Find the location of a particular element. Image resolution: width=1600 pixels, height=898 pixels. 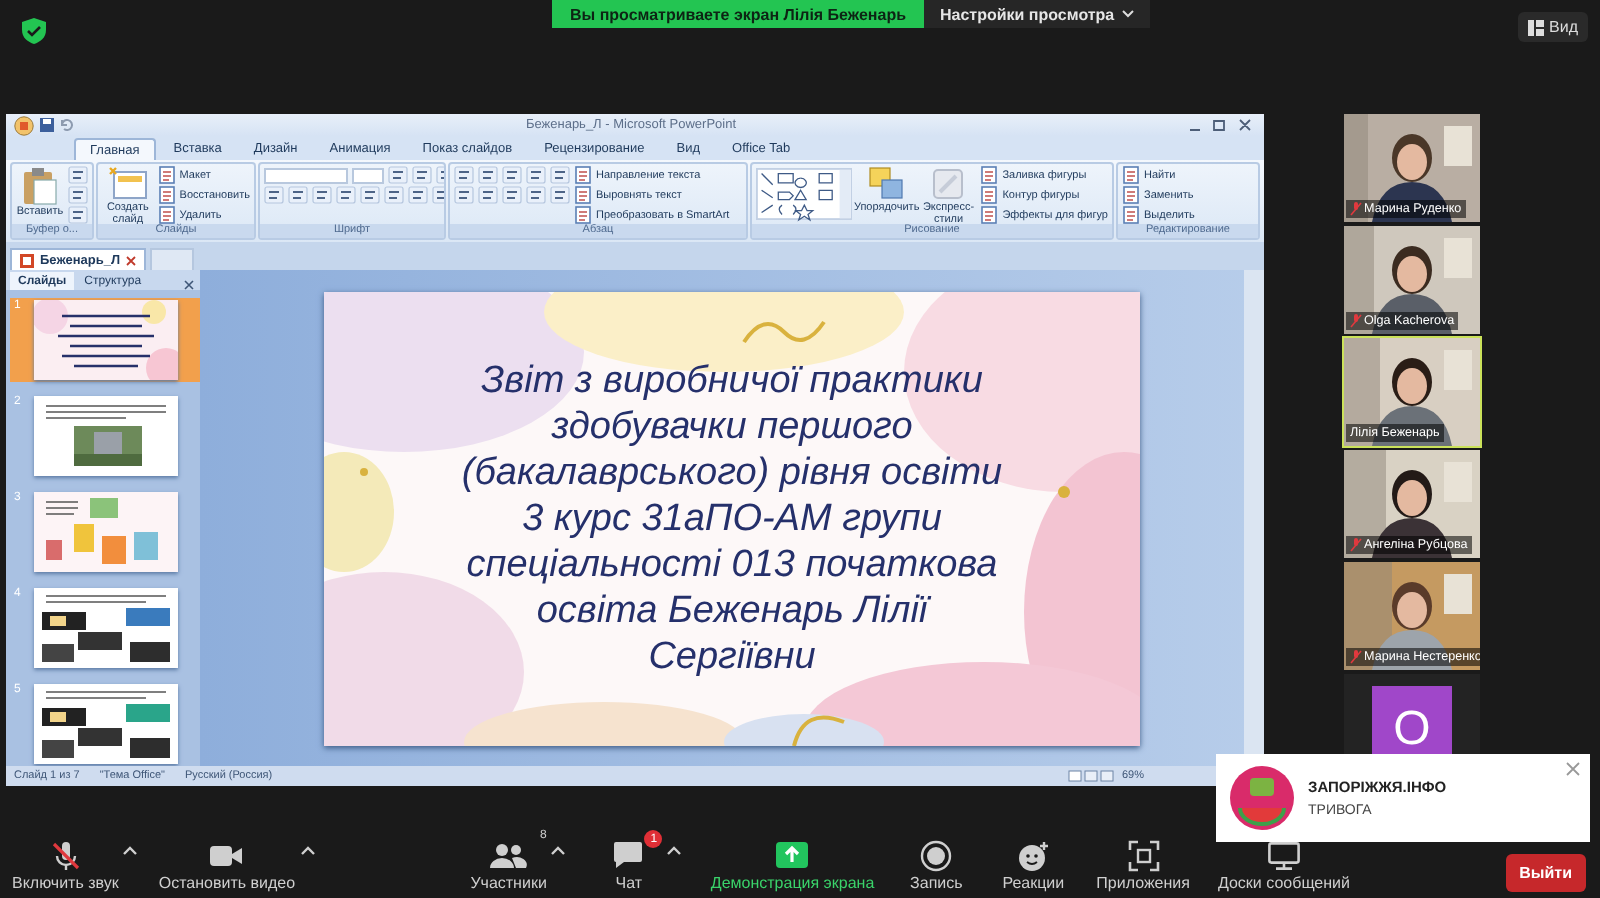

record-icon is located at coordinates (936, 855).